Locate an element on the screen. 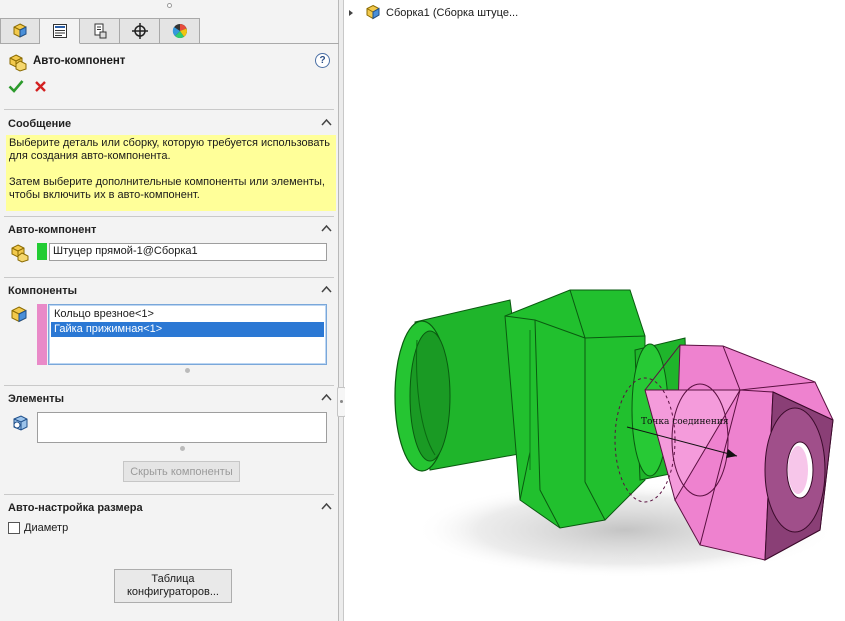  list-item-selected: Гайка прижимная<1> is located at coordinates (187, 329).